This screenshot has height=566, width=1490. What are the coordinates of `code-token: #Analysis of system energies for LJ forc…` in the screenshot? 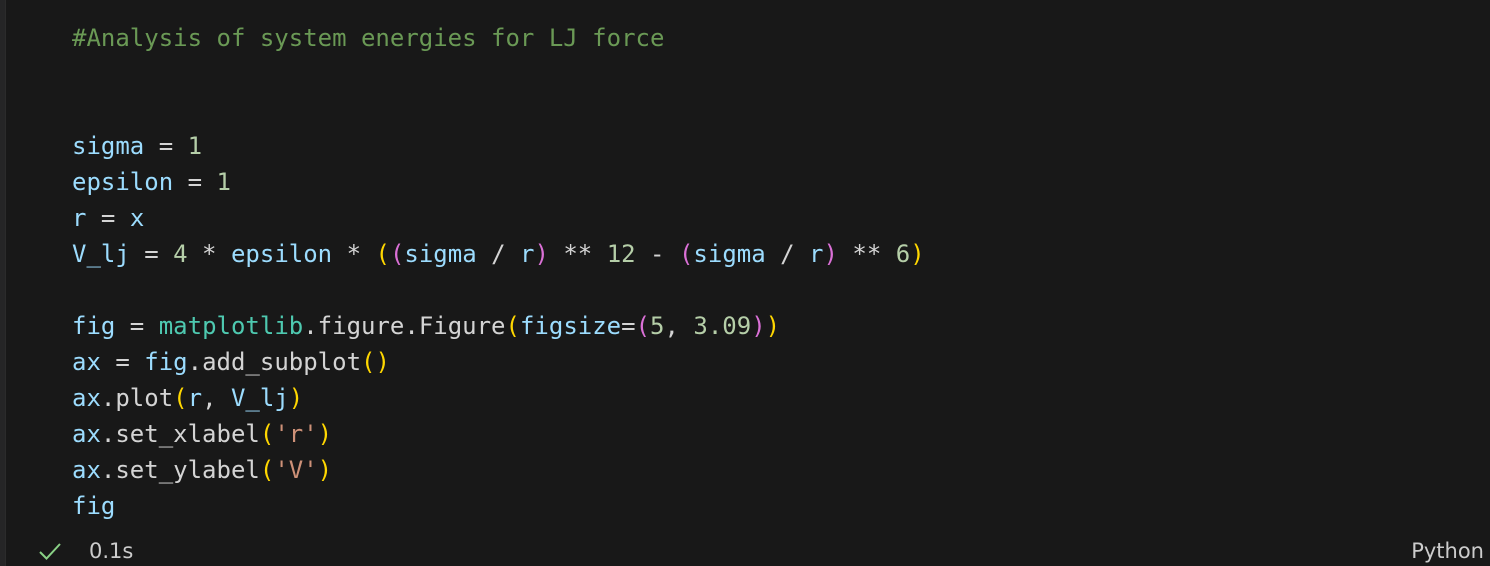 It's located at (368, 38).